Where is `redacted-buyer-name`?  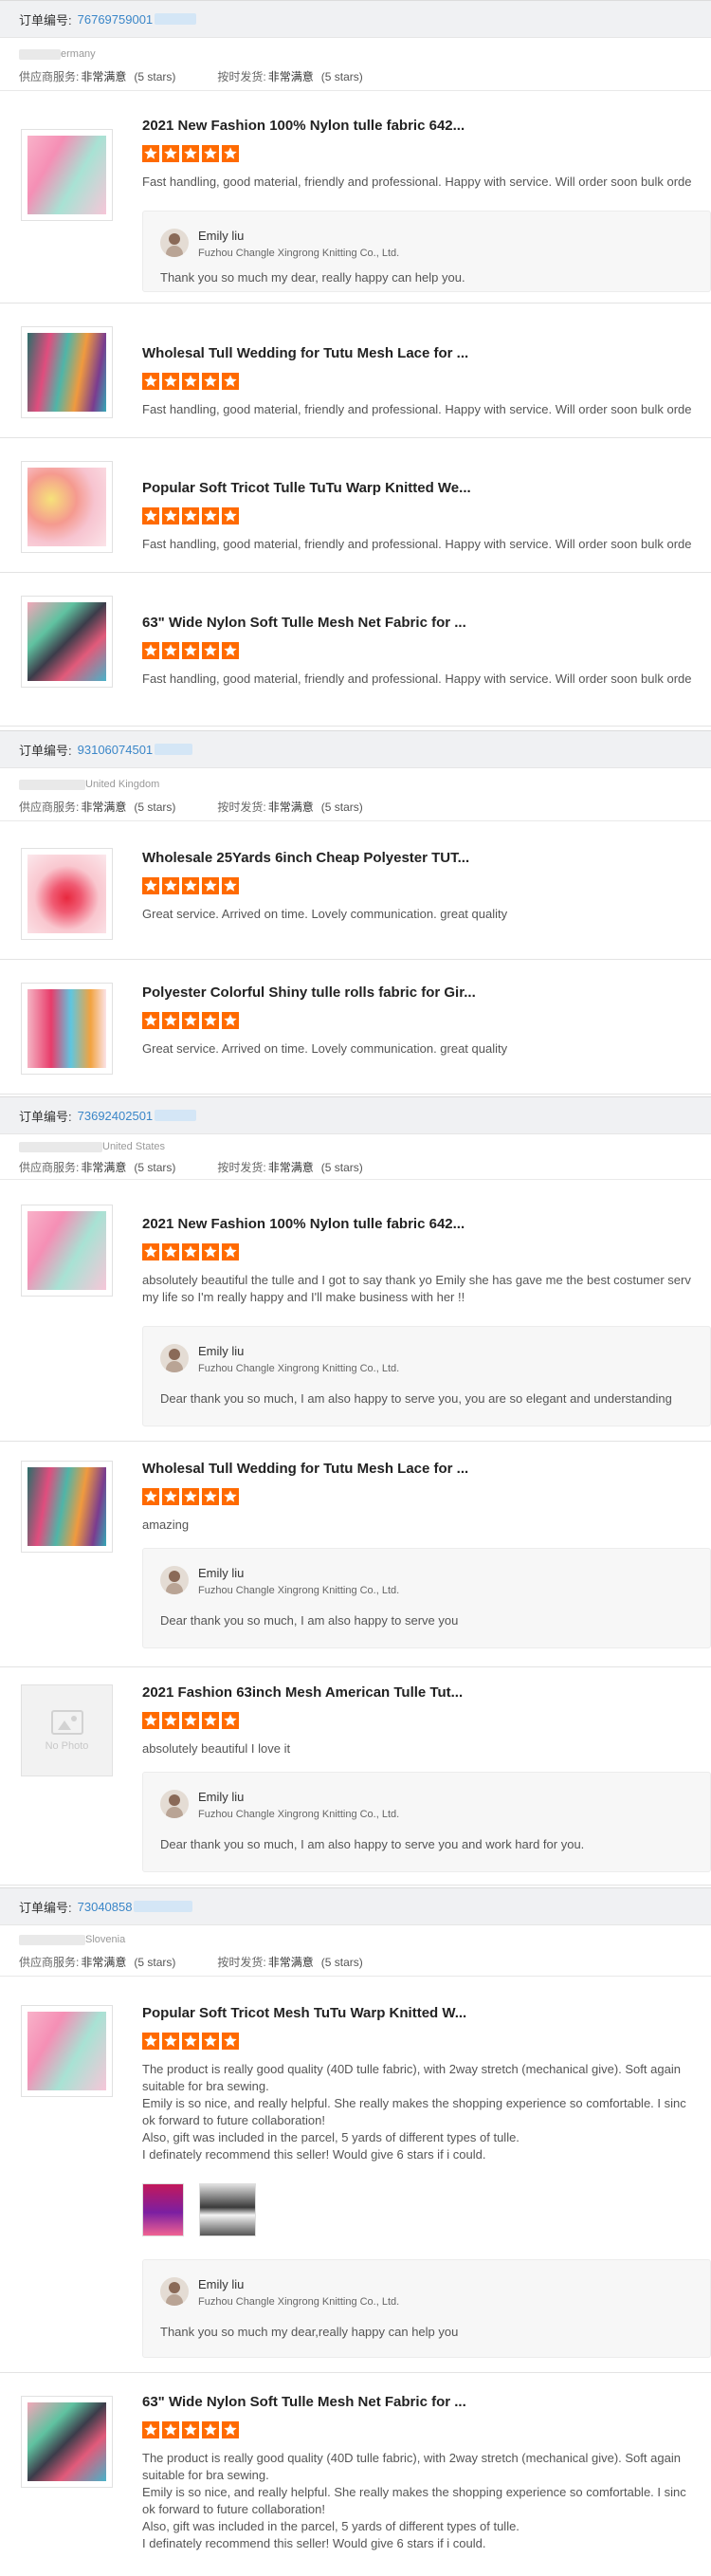
redacted-buyer-name is located at coordinates (52, 784).